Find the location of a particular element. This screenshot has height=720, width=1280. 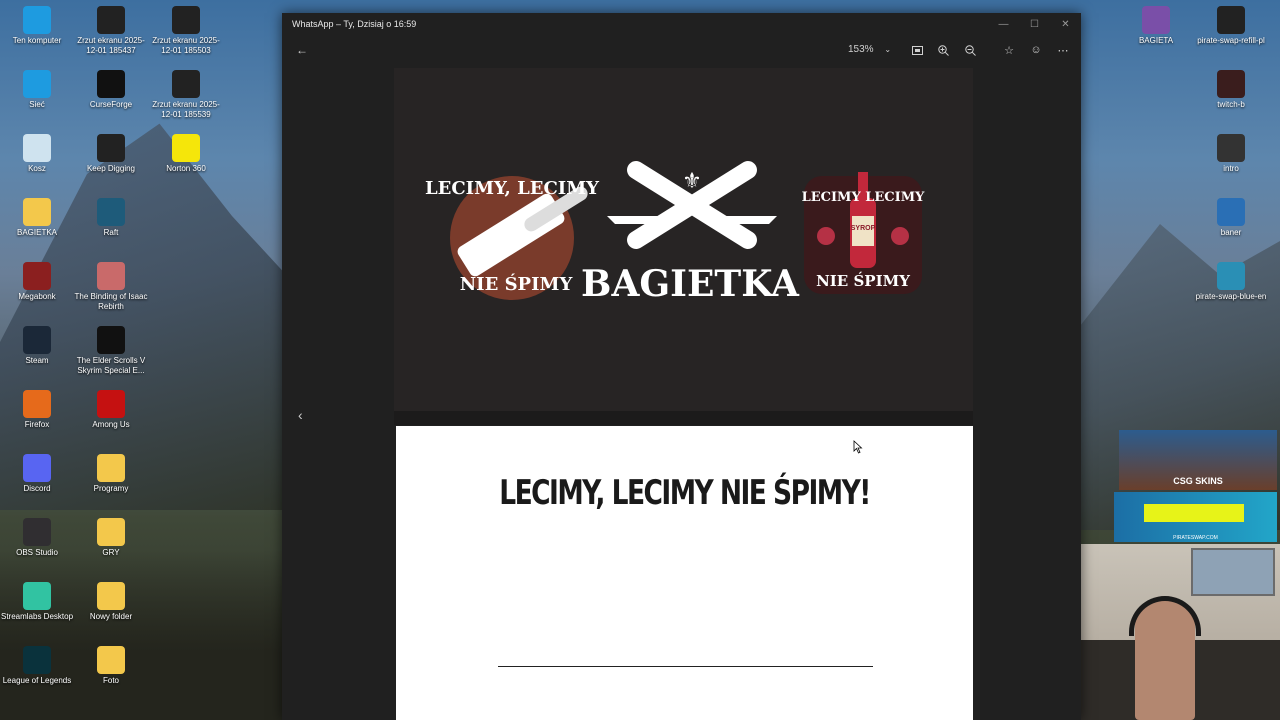

desktop-shortcut-label: CurseForge is located at coordinates (111, 104).